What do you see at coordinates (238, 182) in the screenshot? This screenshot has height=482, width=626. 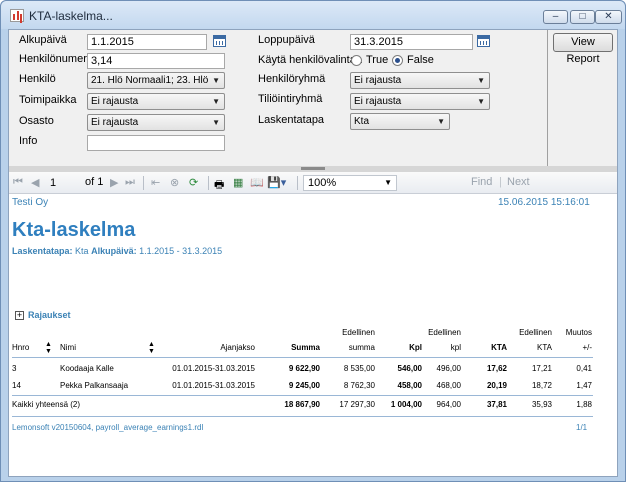 I see `print-layout-icon: ▦` at bounding box center [238, 182].